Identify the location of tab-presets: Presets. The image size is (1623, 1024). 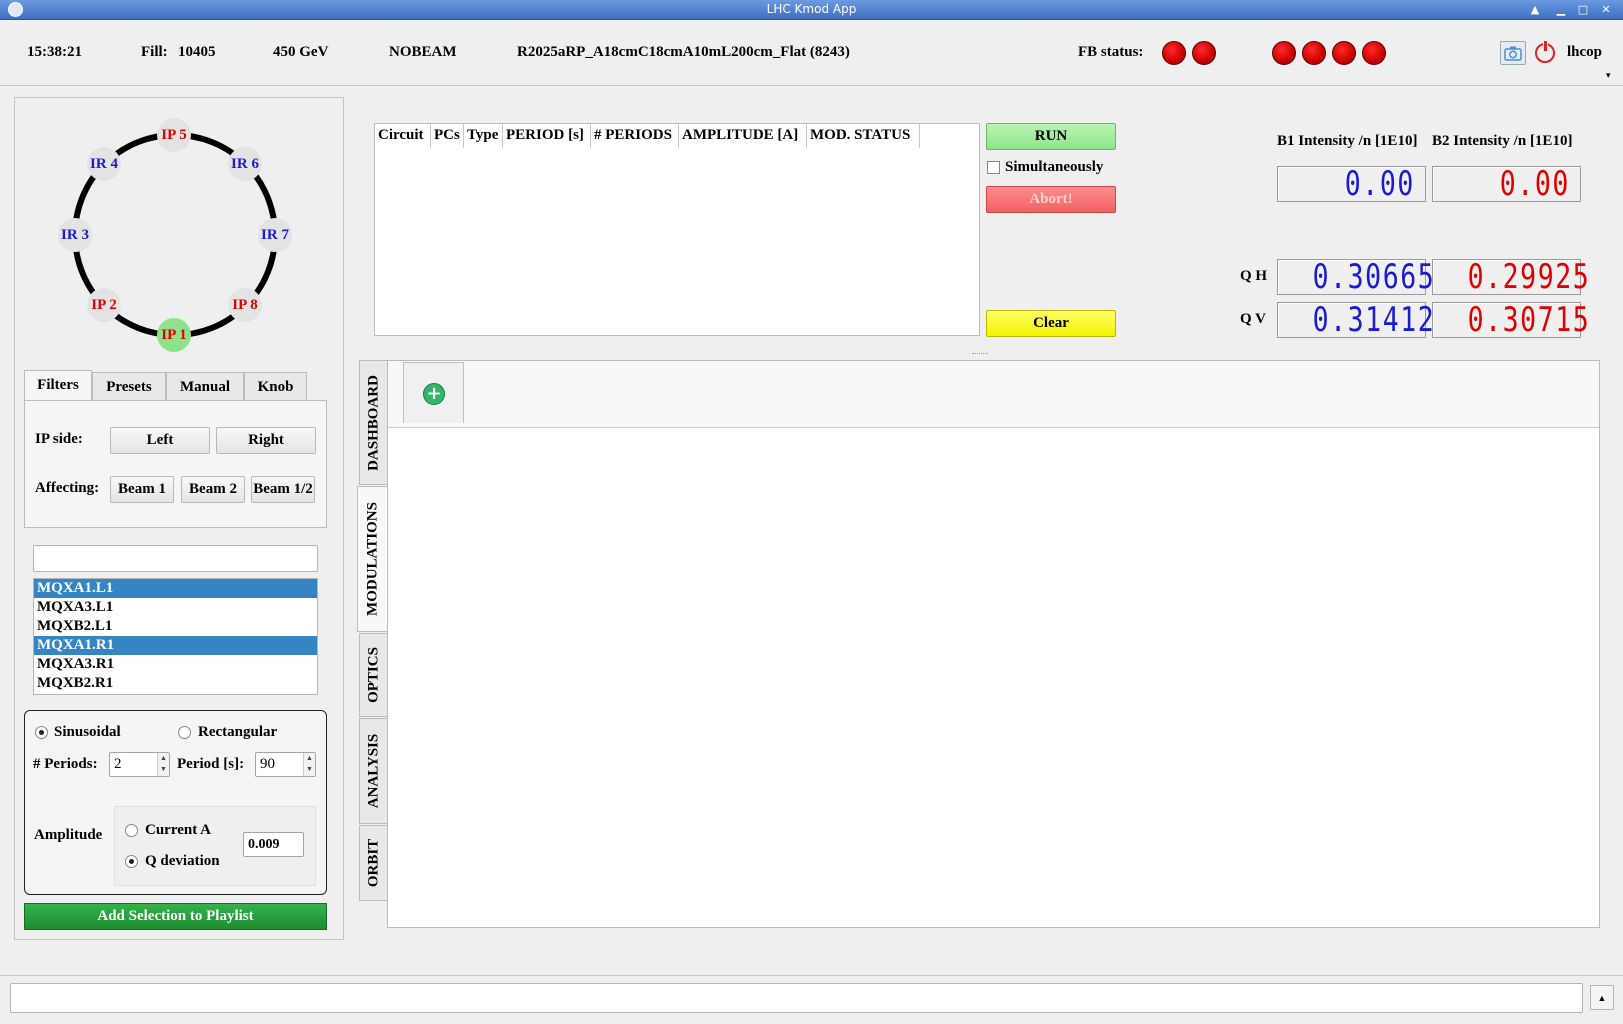
(129, 386).